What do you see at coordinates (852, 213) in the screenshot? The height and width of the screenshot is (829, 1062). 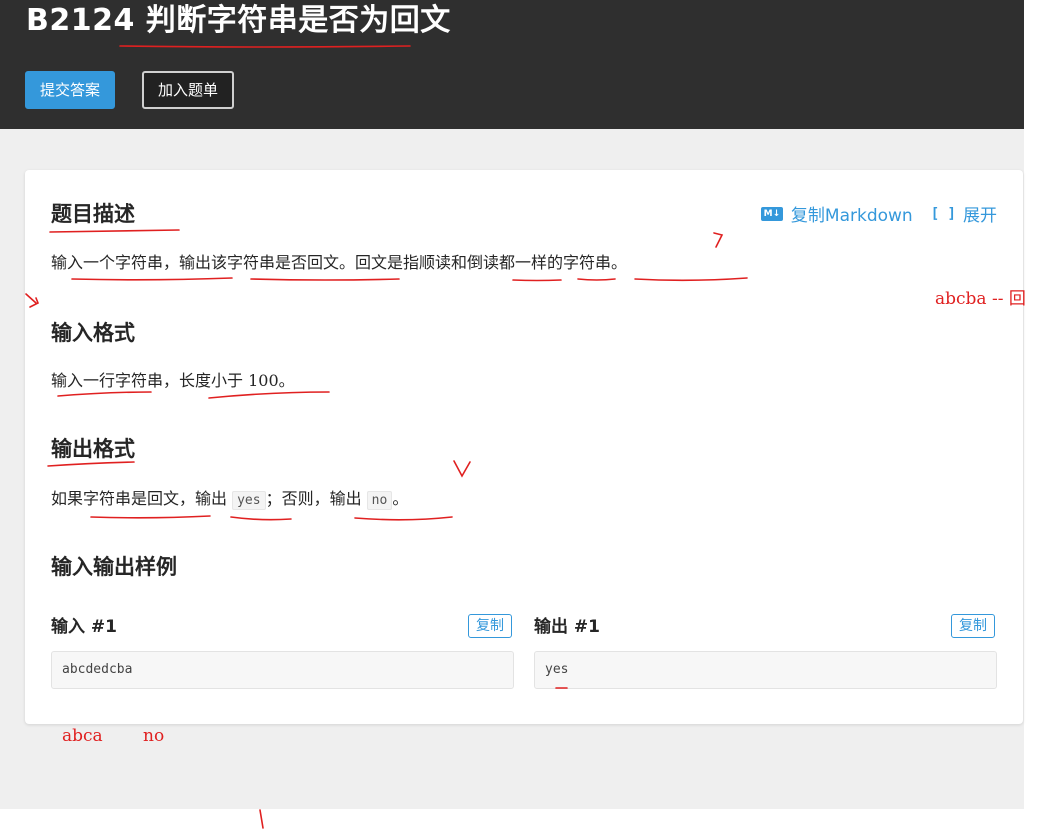 I see `copy-markdown-link: 复制Markdown` at bounding box center [852, 213].